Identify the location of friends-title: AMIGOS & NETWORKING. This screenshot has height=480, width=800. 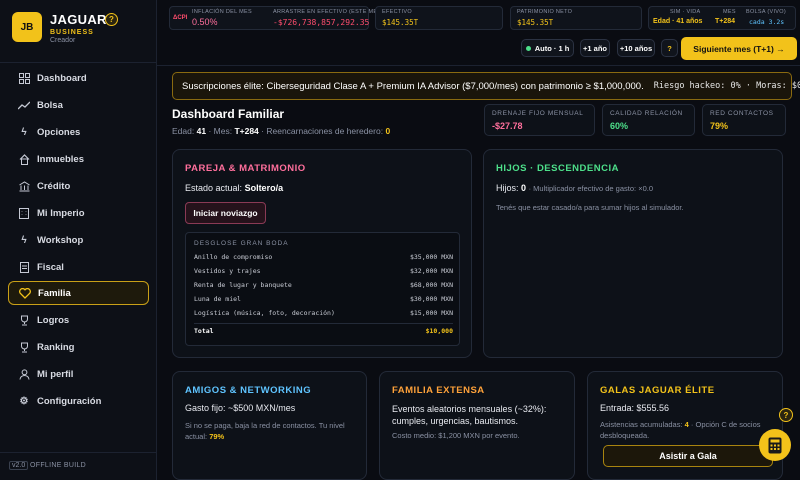
(248, 390).